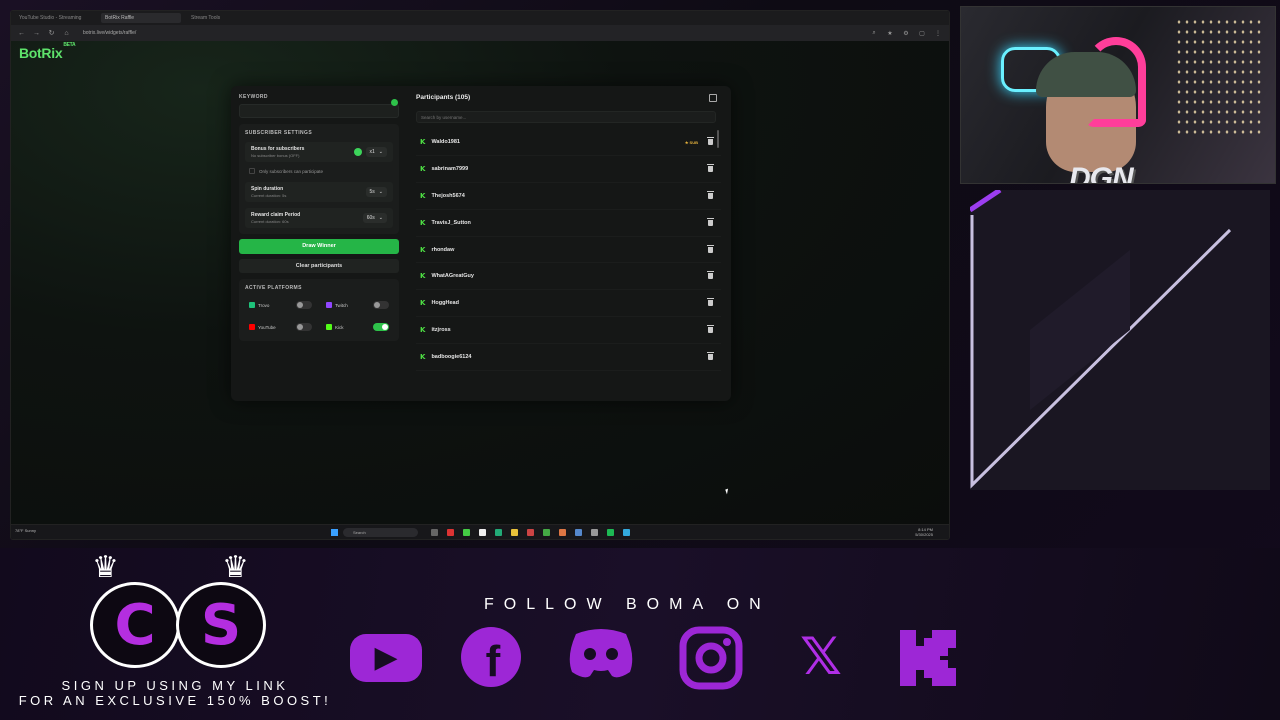 The image size is (1280, 720). What do you see at coordinates (235, 567) in the screenshot?
I see `crown-icon: ♛` at bounding box center [235, 567].